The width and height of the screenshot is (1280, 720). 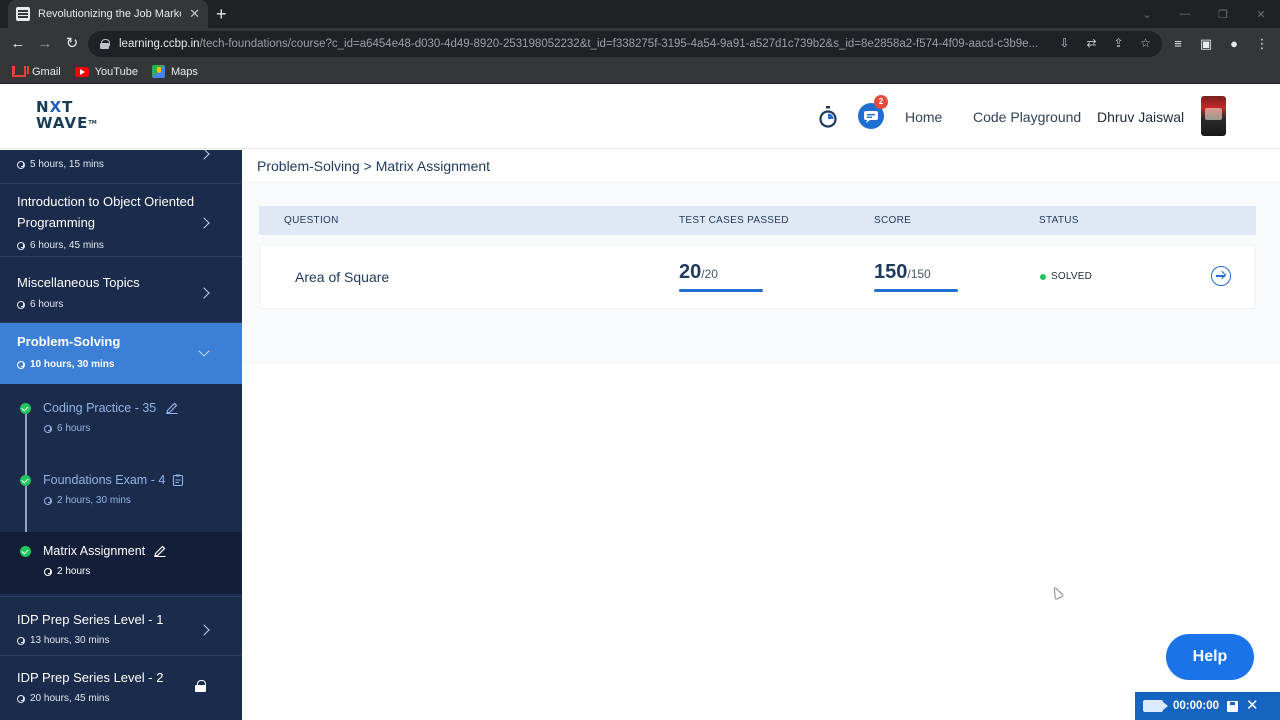 I want to click on logo-top: NXT, so click(x=71, y=107).